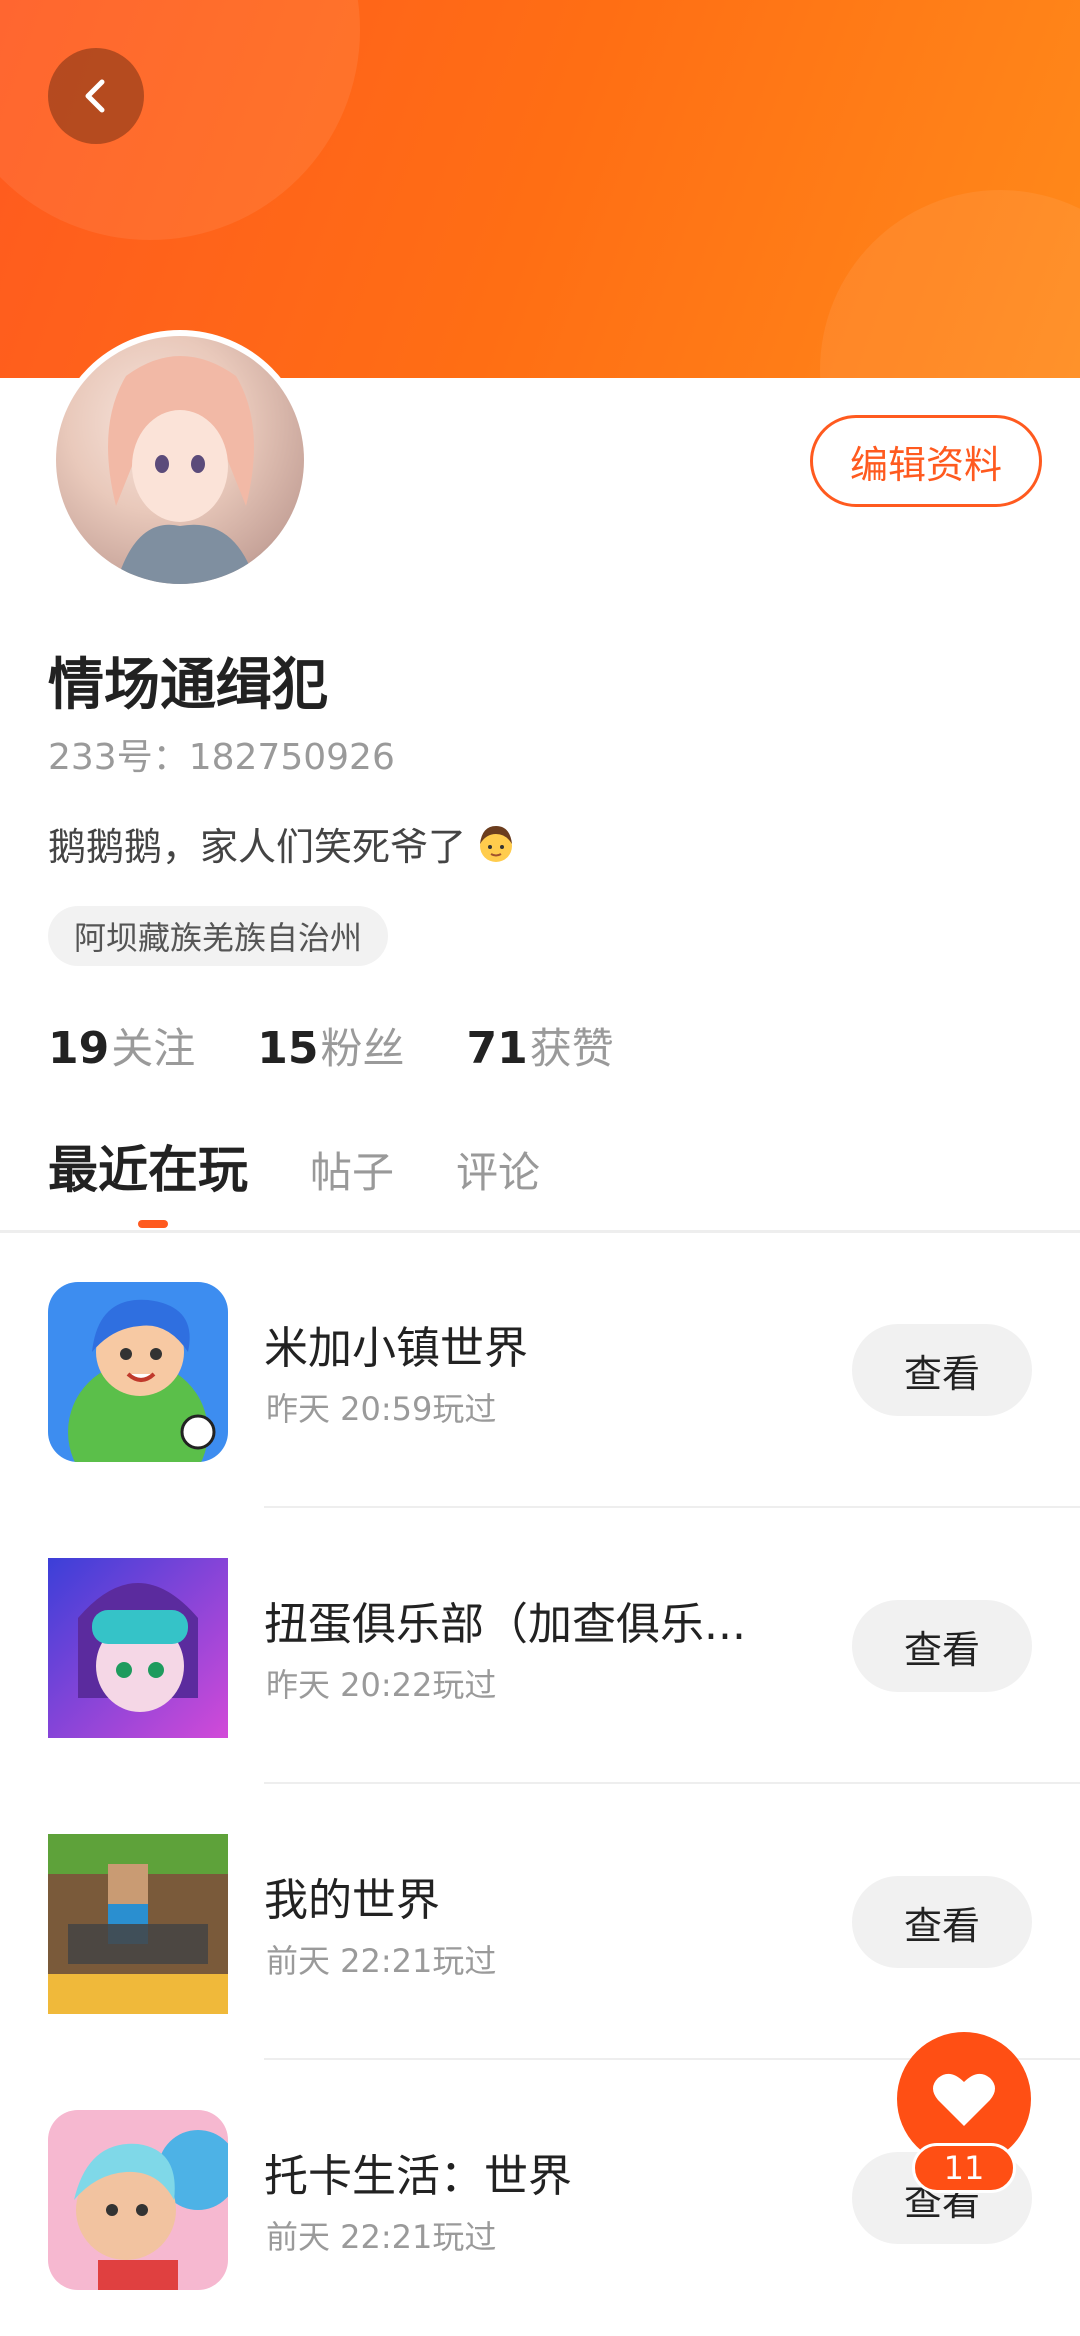 This screenshot has width=1080, height=2336. What do you see at coordinates (138, 2200) in the screenshot?
I see `game-icon-toca-life` at bounding box center [138, 2200].